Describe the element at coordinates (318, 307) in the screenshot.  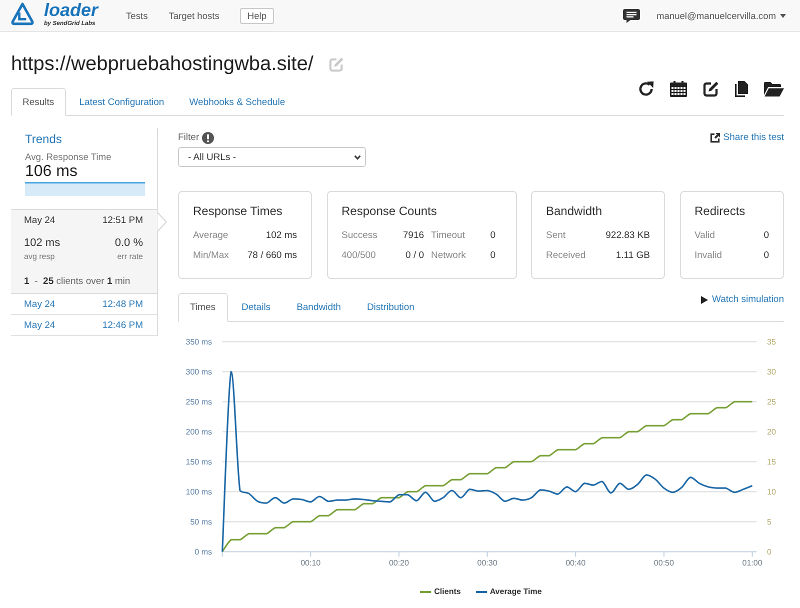
I see `tab: Bandwidth` at that location.